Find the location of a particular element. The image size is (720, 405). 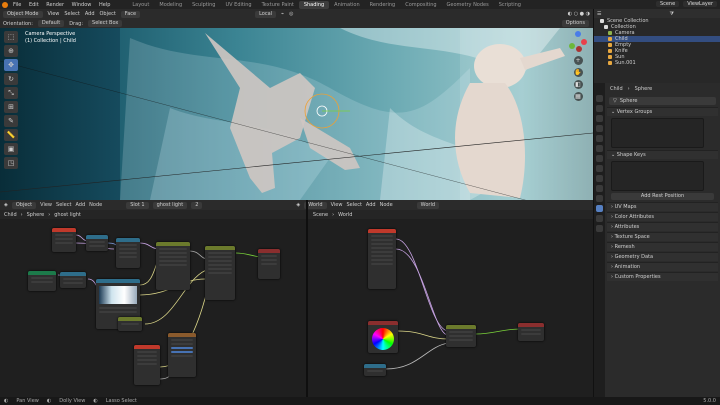

tab-geometry-nodes: Geometry Nodes is located at coordinates (468, 5).